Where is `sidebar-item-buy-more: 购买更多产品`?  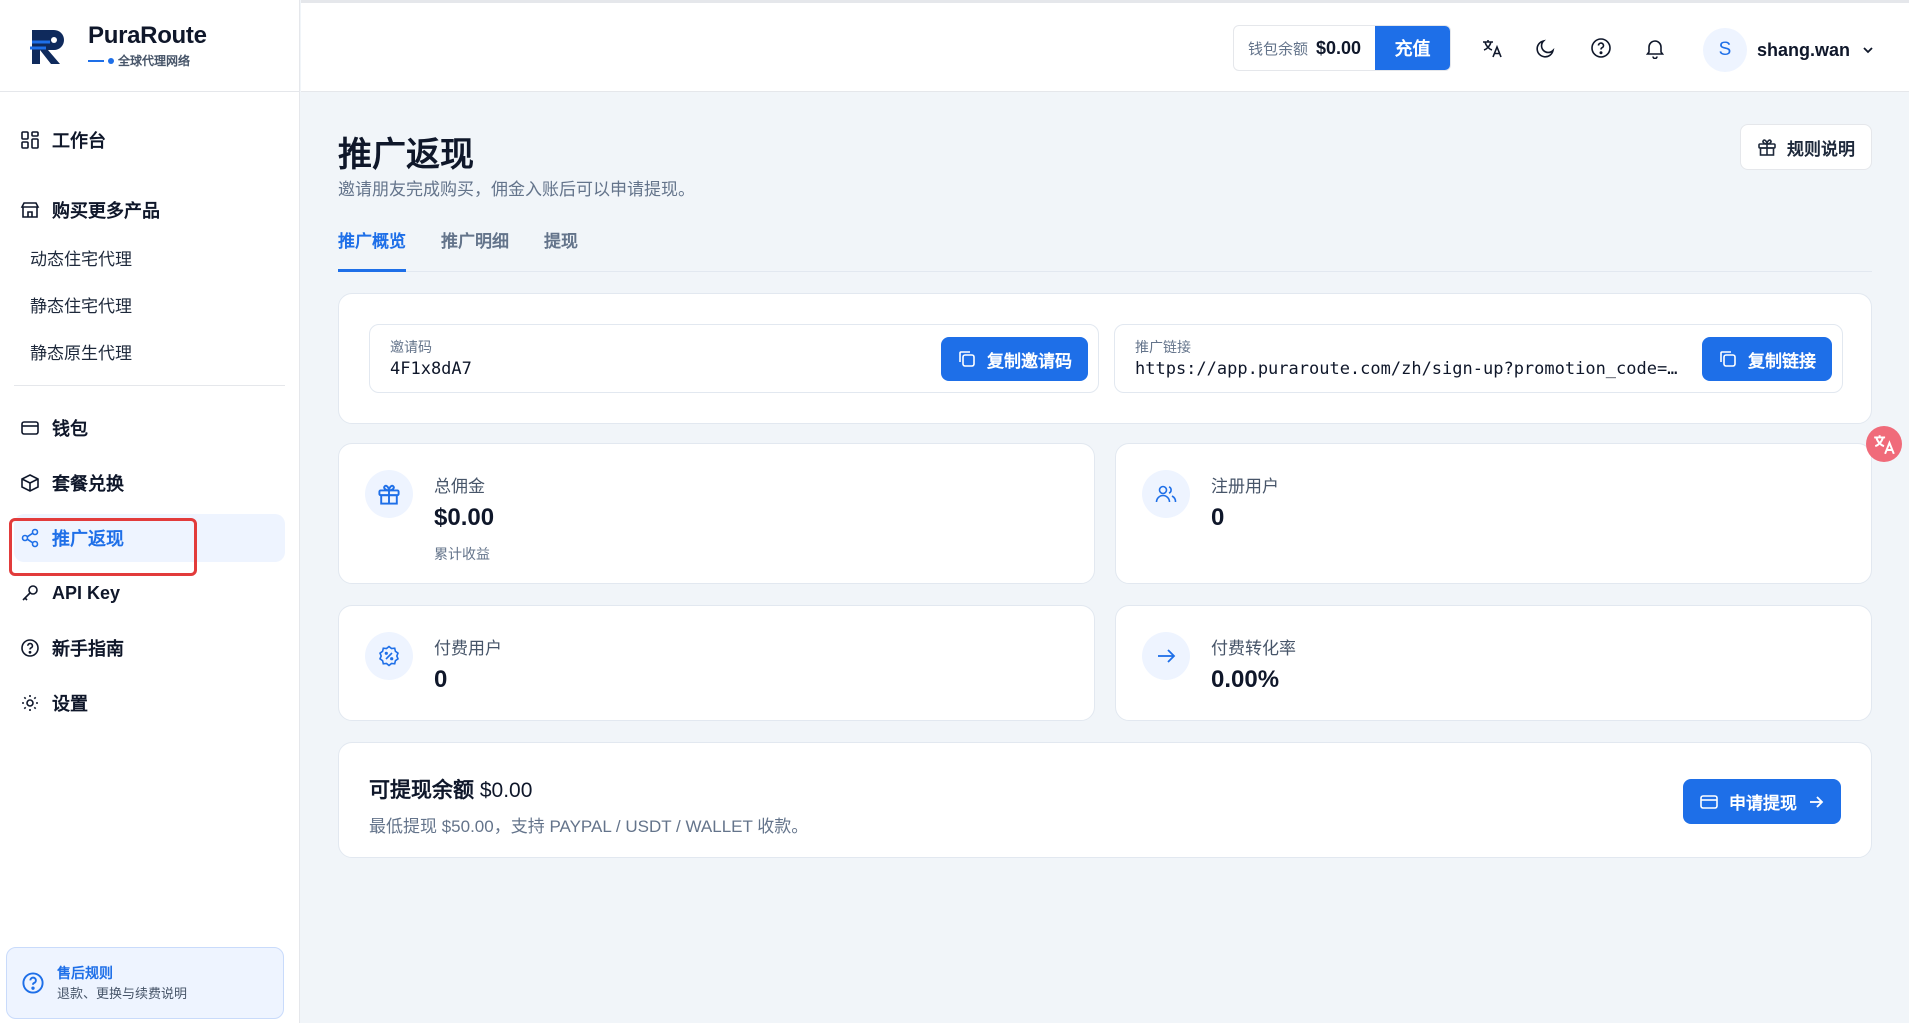 sidebar-item-buy-more: 购买更多产品 is located at coordinates (149, 210).